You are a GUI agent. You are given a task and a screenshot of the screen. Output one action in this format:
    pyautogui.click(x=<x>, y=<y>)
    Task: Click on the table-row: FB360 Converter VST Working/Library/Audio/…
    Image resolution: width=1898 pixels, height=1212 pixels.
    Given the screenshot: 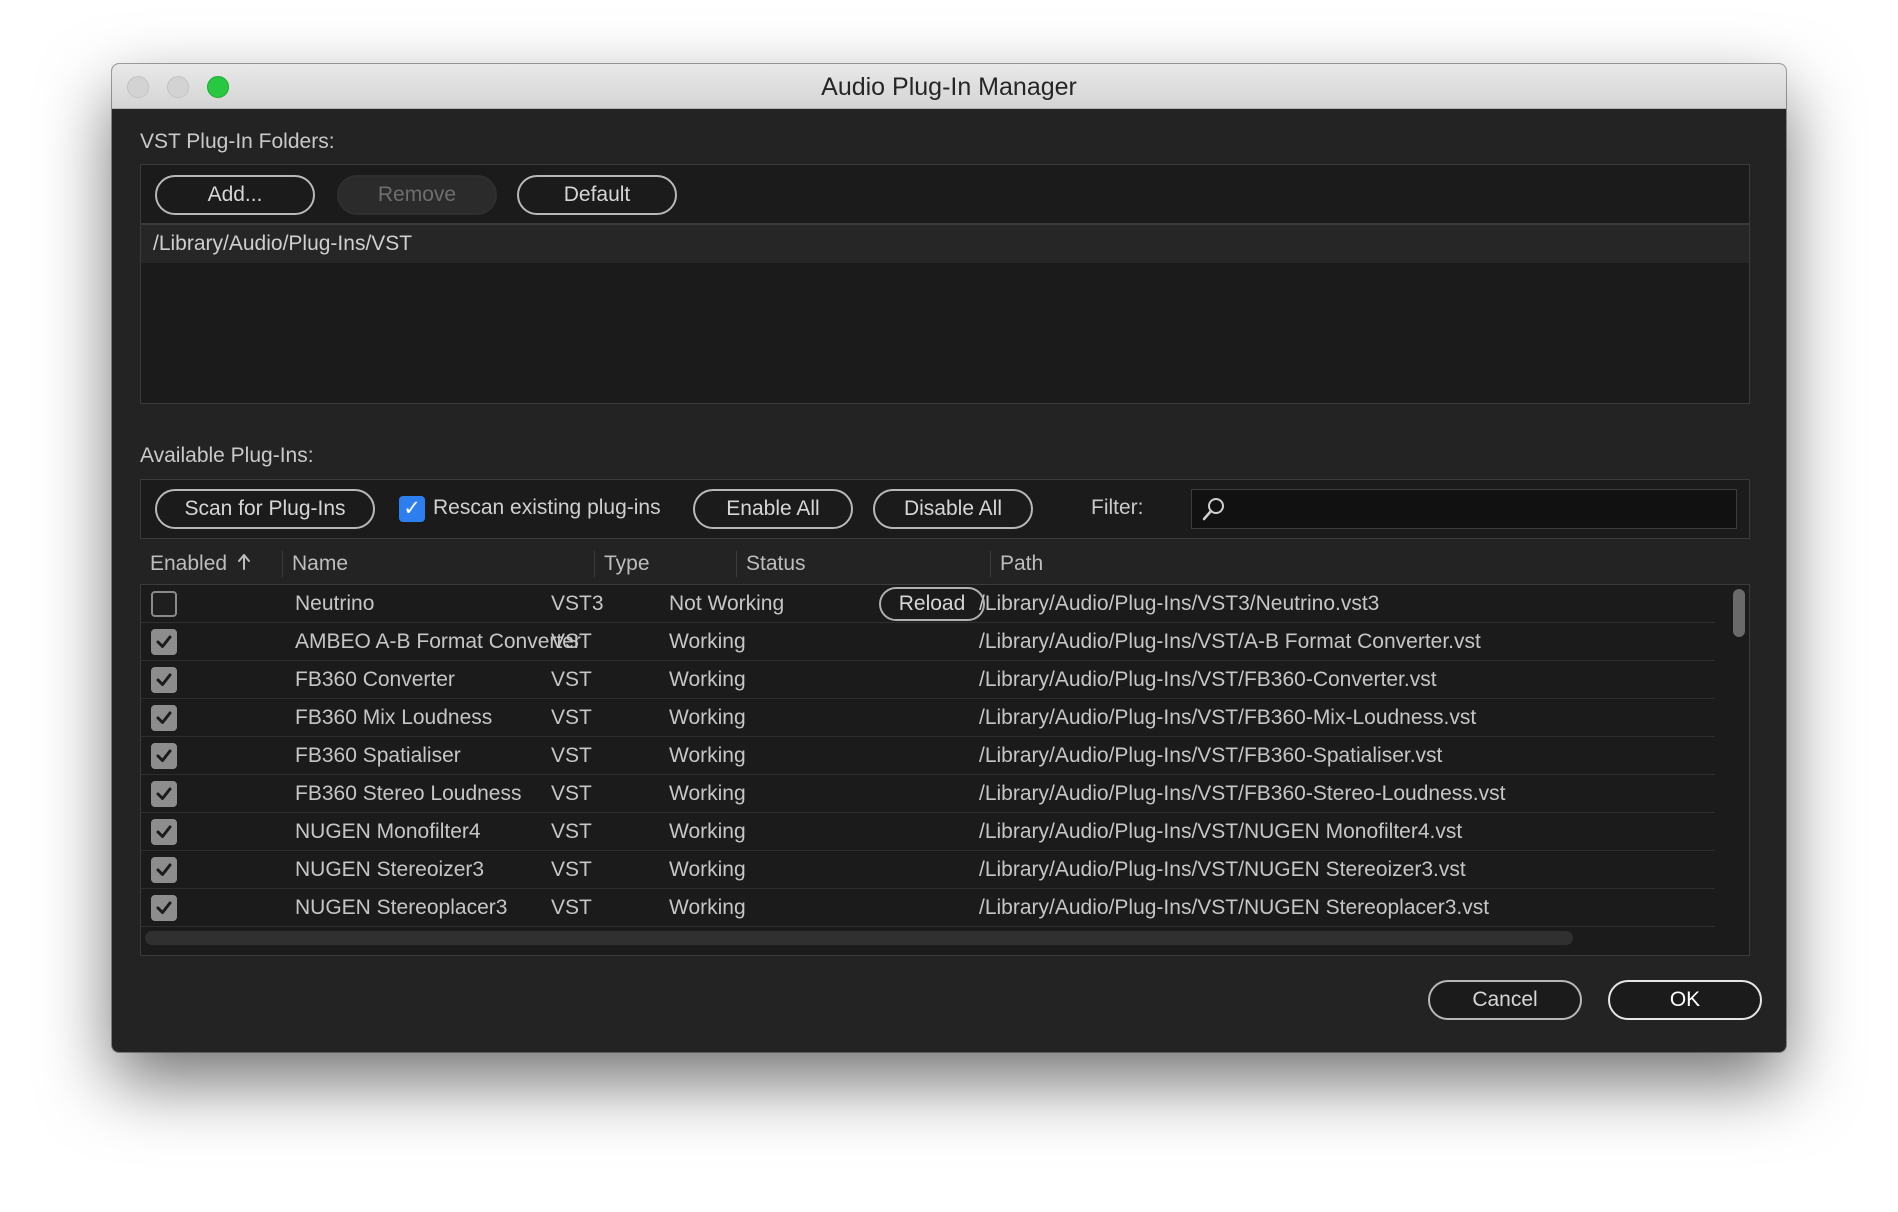 What is the action you would take?
    pyautogui.click(x=928, y=680)
    